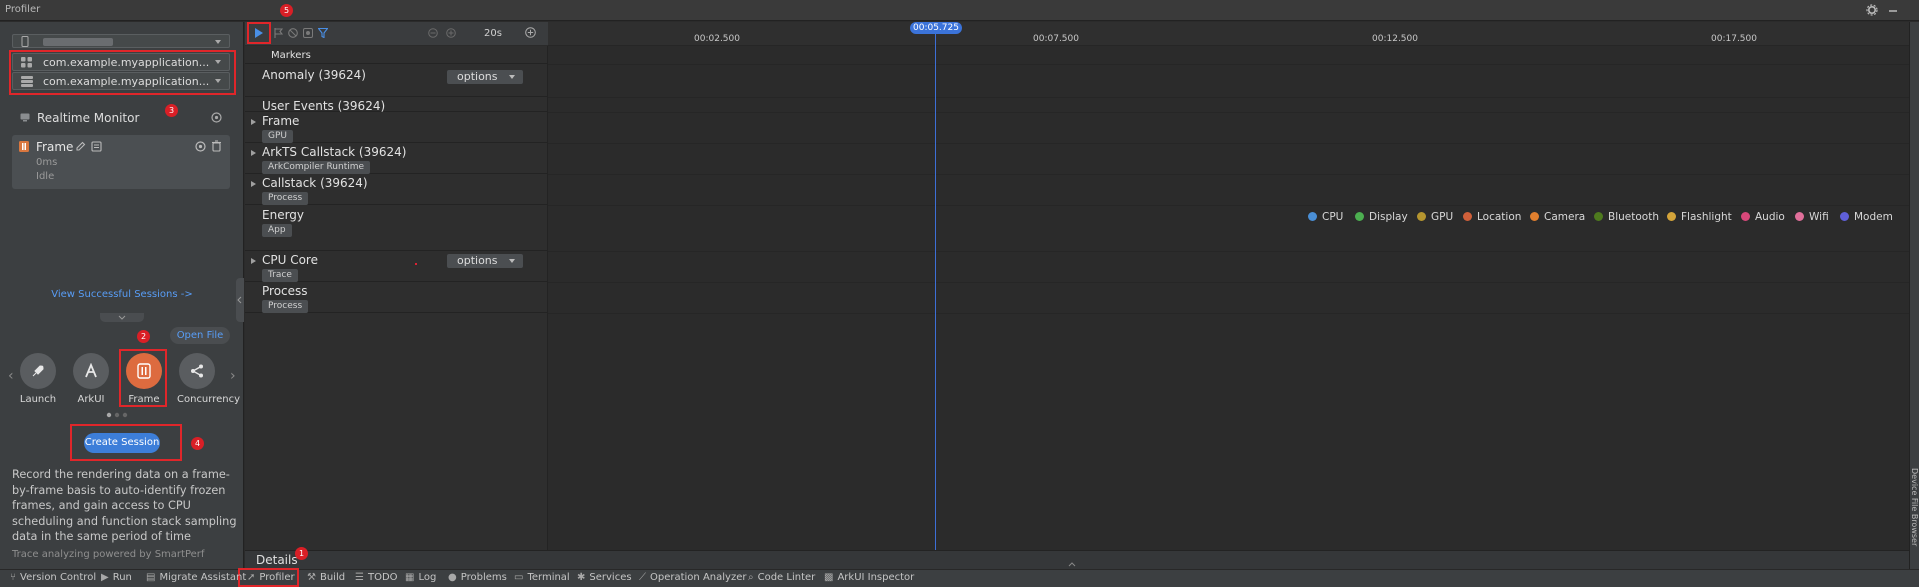  What do you see at coordinates (278, 33) in the screenshot?
I see `flag-icon` at bounding box center [278, 33].